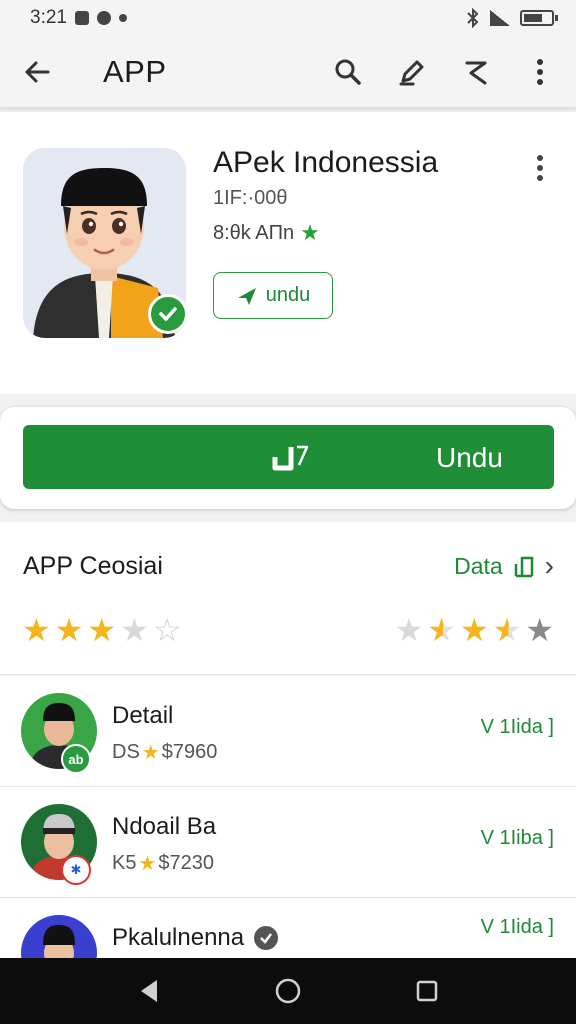 Image resolution: width=576 pixels, height=1024 pixels. I want to click on rating-stars-right: ★ ★ ★ ★ ★, so click(474, 630).